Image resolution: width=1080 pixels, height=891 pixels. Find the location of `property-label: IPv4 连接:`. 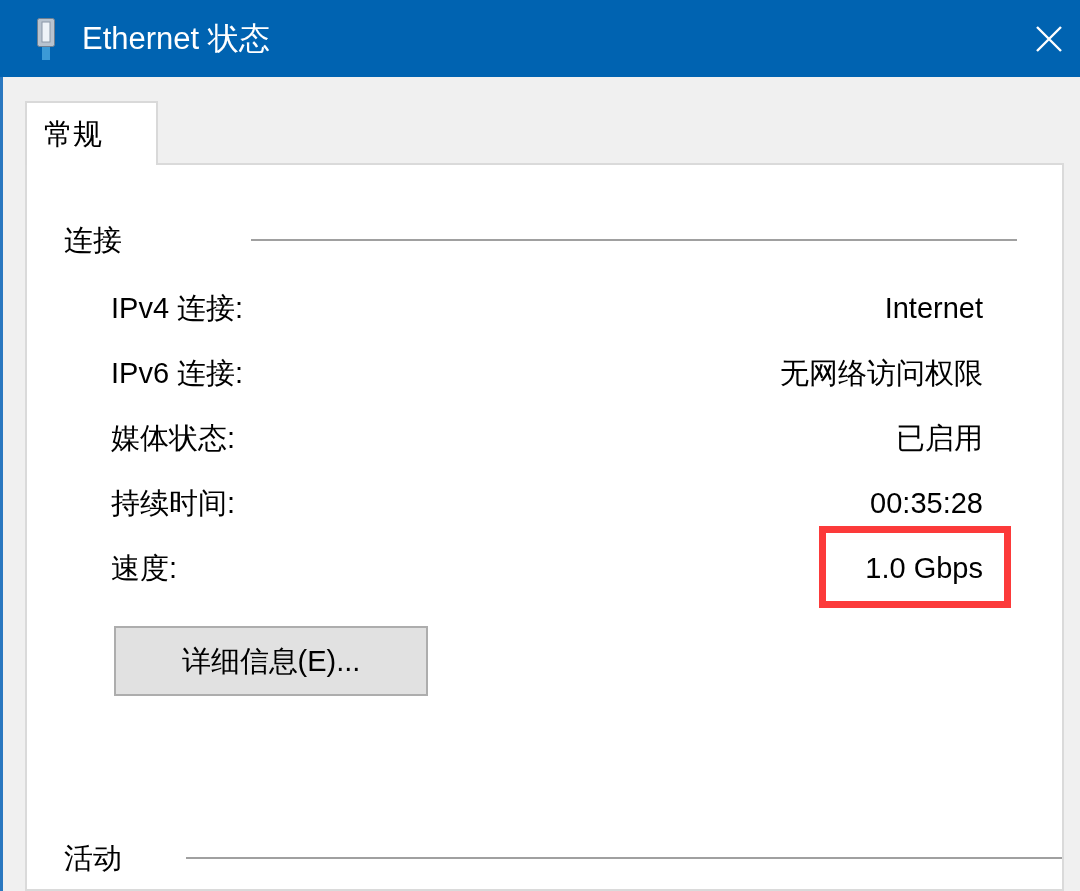

property-label: IPv4 连接: is located at coordinates (177, 308).